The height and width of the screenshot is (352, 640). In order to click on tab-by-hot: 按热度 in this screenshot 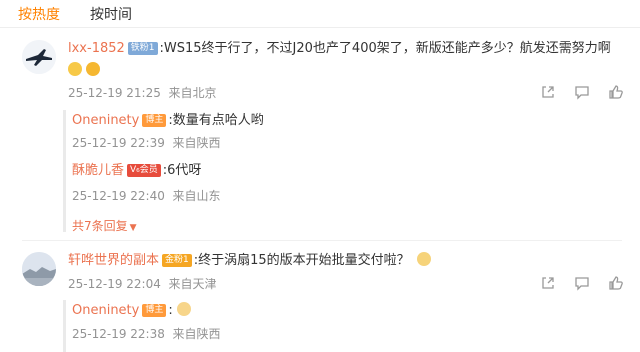, I will do `click(39, 15)`.